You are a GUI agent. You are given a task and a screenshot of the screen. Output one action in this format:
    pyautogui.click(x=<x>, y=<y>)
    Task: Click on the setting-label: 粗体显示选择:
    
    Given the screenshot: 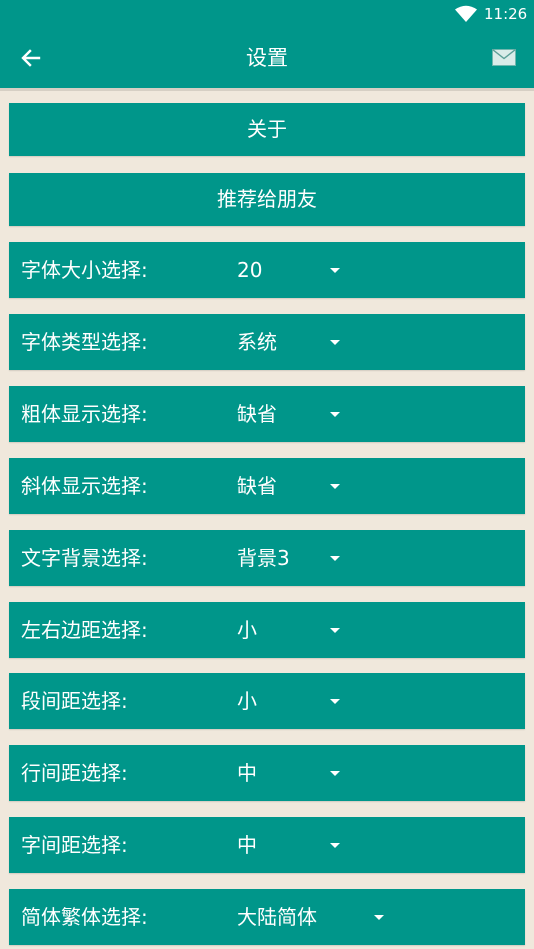 What is the action you would take?
    pyautogui.click(x=84, y=414)
    